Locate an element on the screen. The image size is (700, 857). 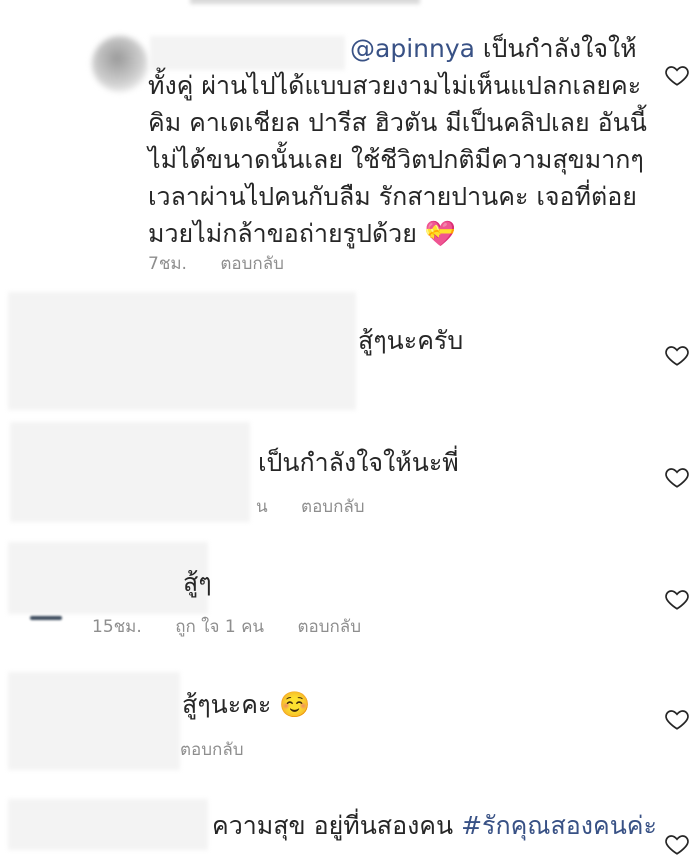
comment-text: สู้ๆนะคะ ☺️ is located at coordinates (246, 704).